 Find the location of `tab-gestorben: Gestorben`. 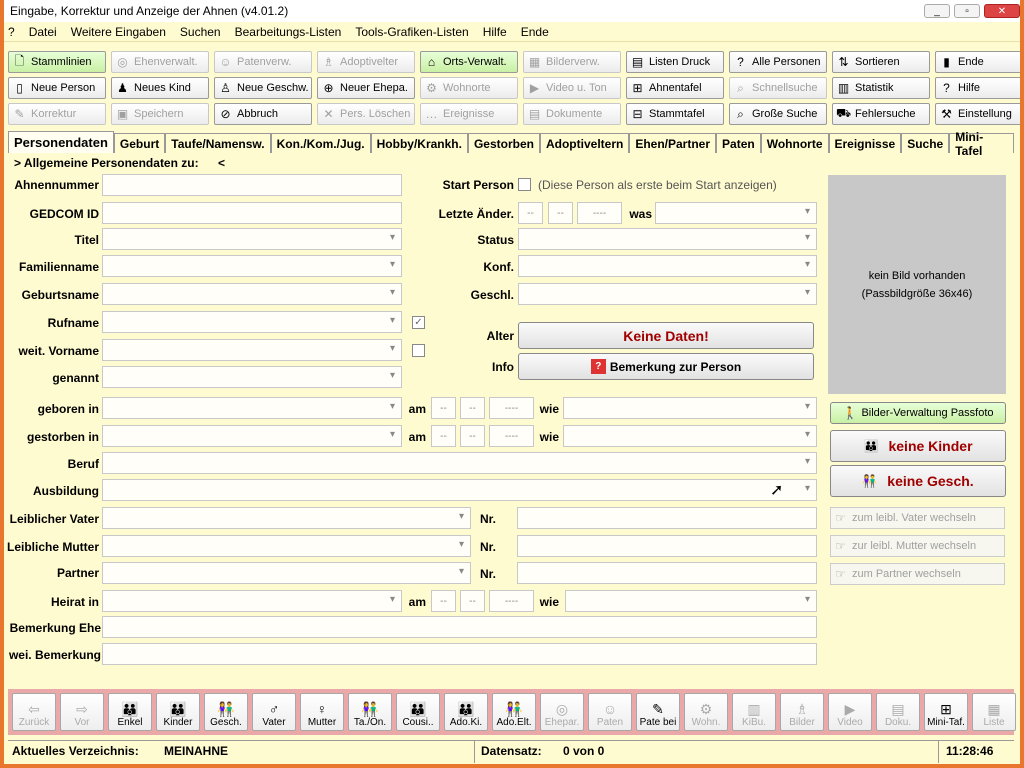

tab-gestorben: Gestorben is located at coordinates (503, 143).